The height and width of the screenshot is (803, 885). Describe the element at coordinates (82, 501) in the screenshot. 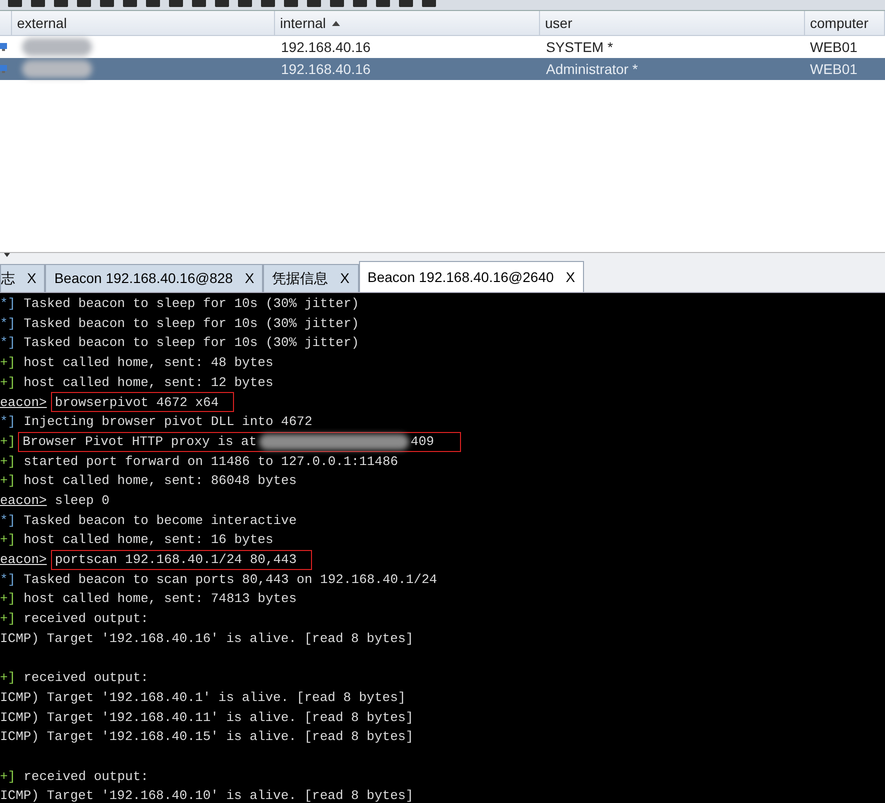

I see `command-text: sleep 0` at that location.